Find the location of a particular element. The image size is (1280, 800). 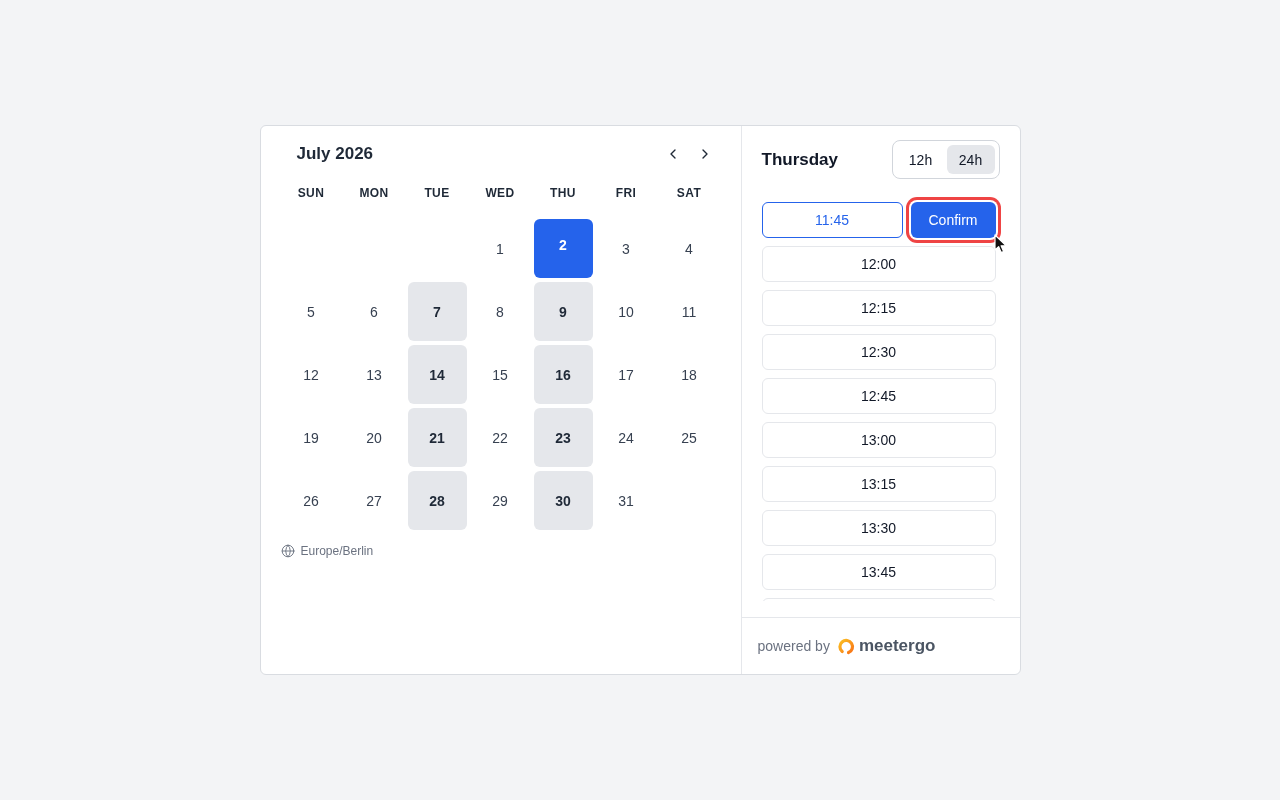

weekday-label: MON is located at coordinates (374, 193).